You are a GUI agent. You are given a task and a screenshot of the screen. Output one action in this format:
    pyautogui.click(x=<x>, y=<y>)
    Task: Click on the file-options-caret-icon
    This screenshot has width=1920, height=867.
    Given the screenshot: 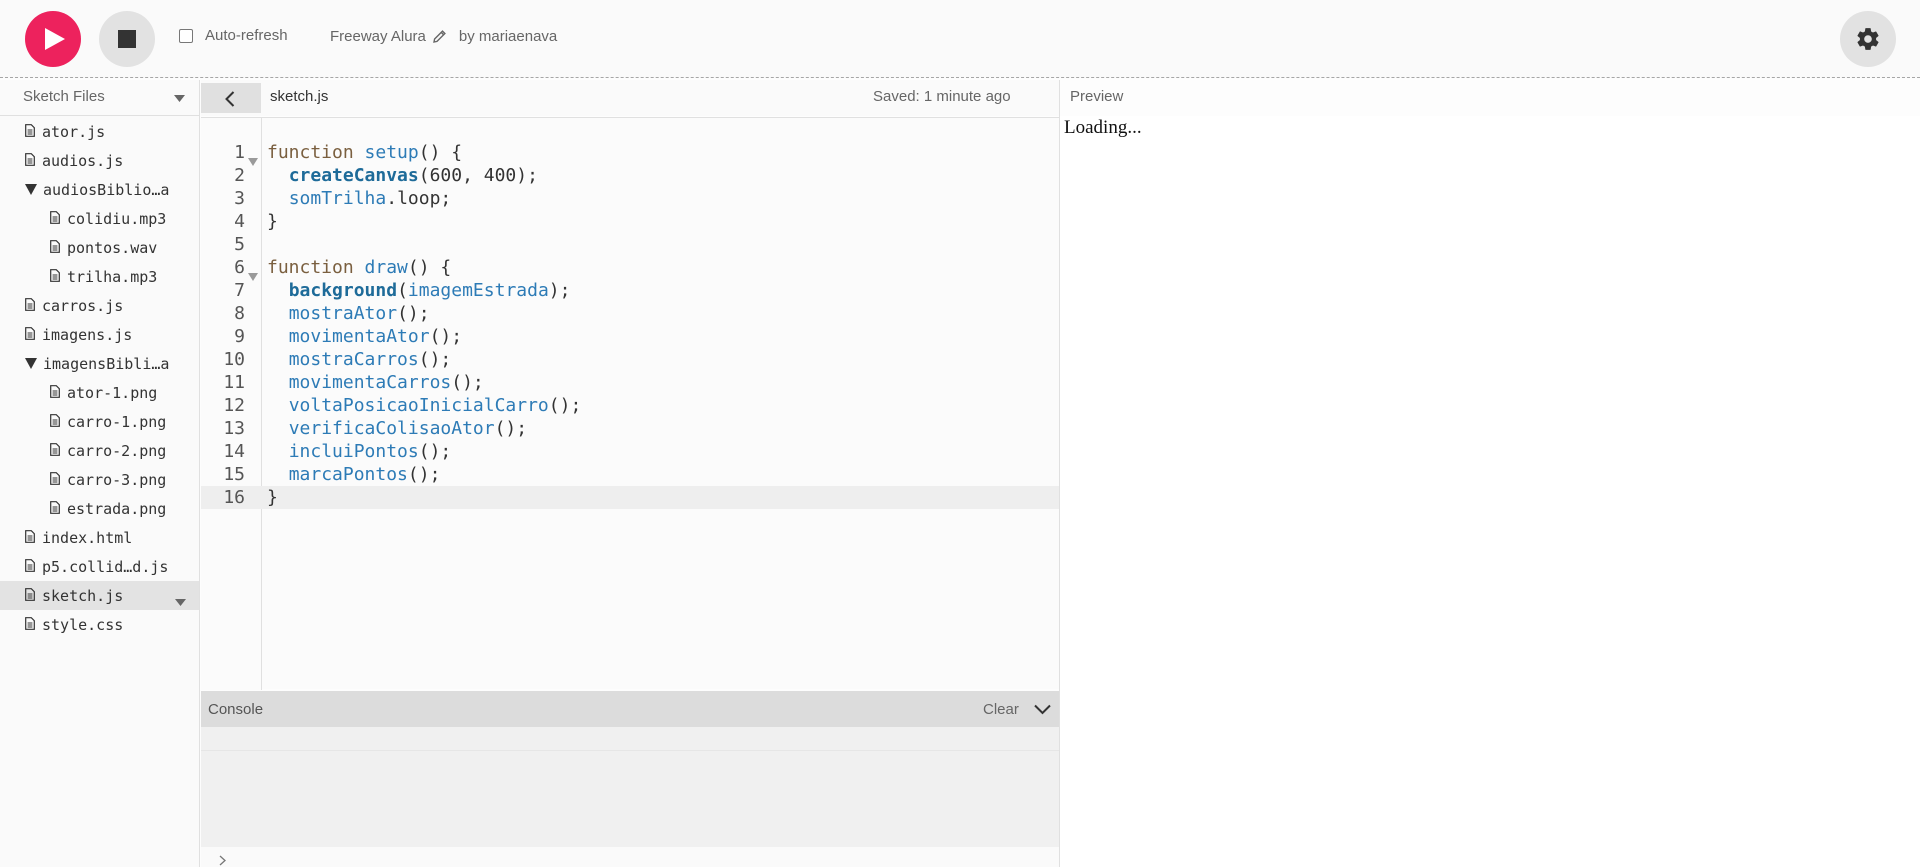 What is the action you would take?
    pyautogui.click(x=180, y=601)
    